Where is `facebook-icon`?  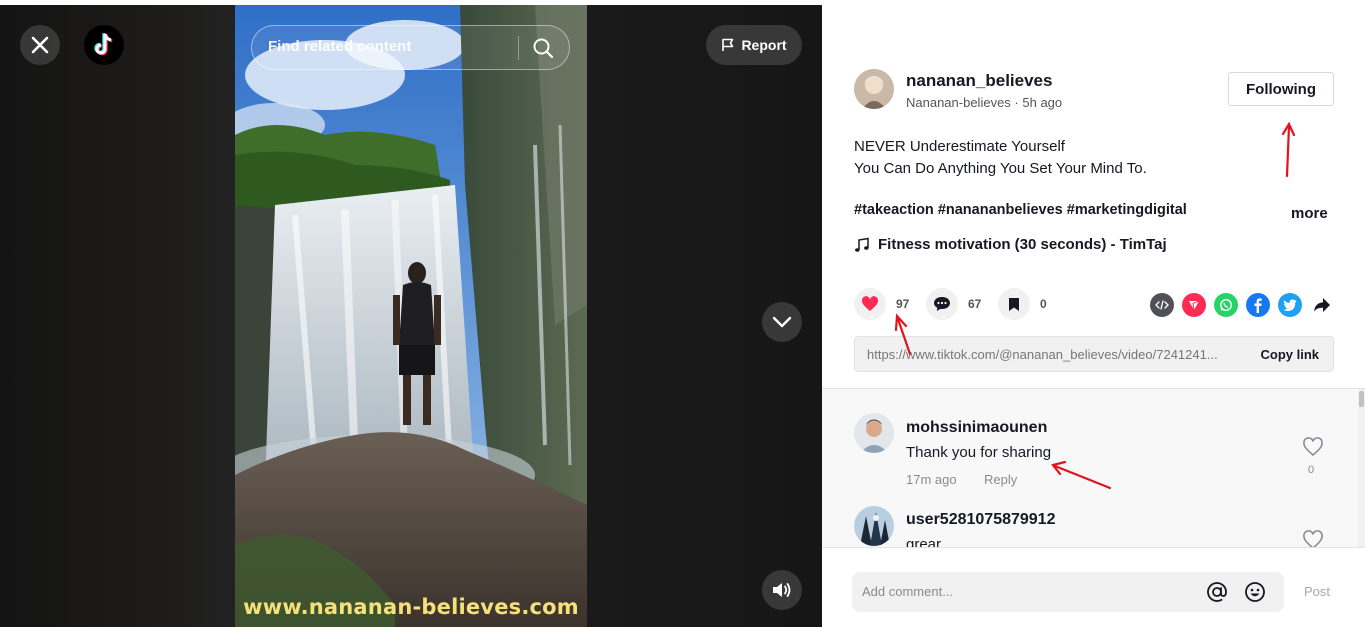 facebook-icon is located at coordinates (1258, 305).